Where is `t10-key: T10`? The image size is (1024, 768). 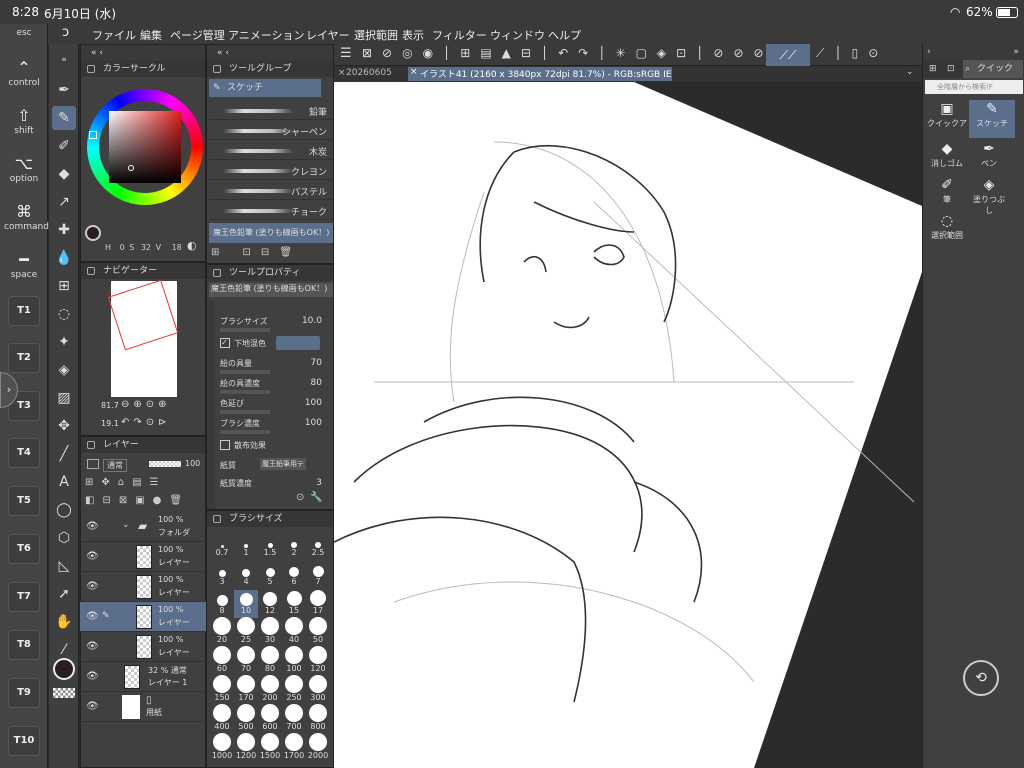 t10-key: T10 is located at coordinates (24, 741).